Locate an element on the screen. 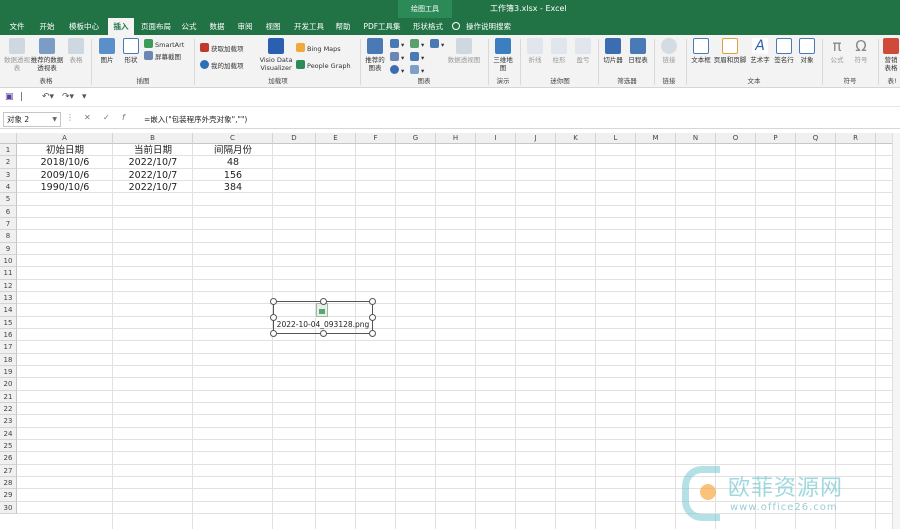  cell: 初始日期 is located at coordinates (65, 150).